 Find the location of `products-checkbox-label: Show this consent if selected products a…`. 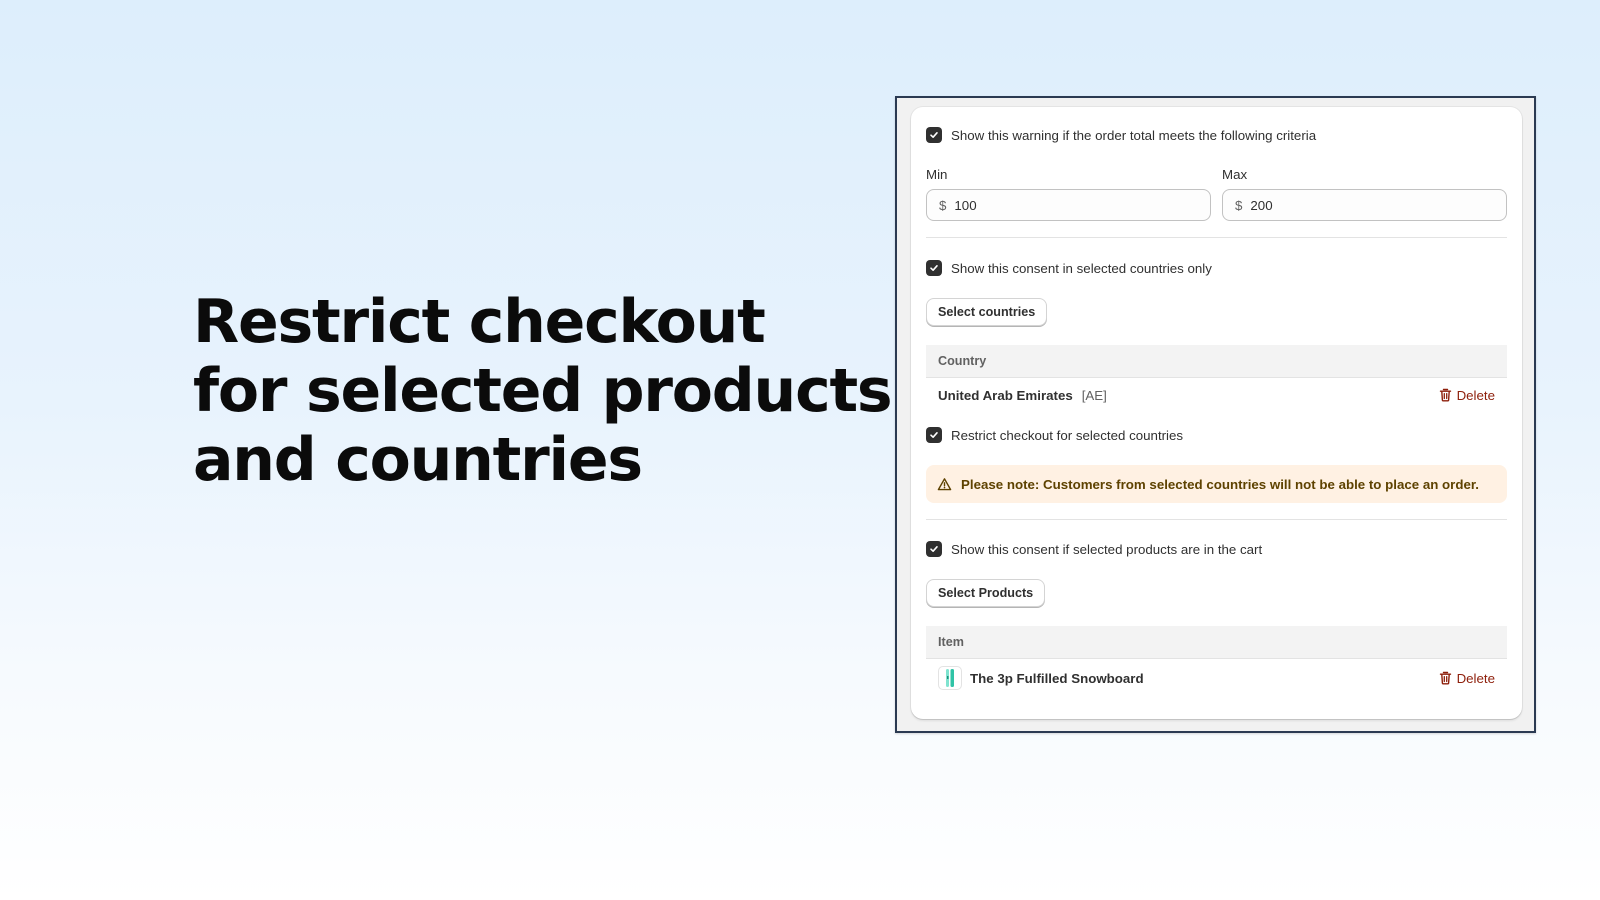

products-checkbox-label: Show this consent if selected products a… is located at coordinates (1107, 549).